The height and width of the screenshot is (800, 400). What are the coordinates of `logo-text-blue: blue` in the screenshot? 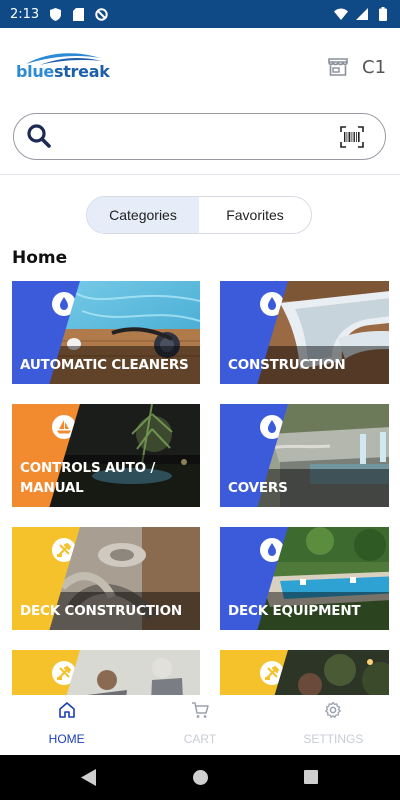 It's located at (35, 71).